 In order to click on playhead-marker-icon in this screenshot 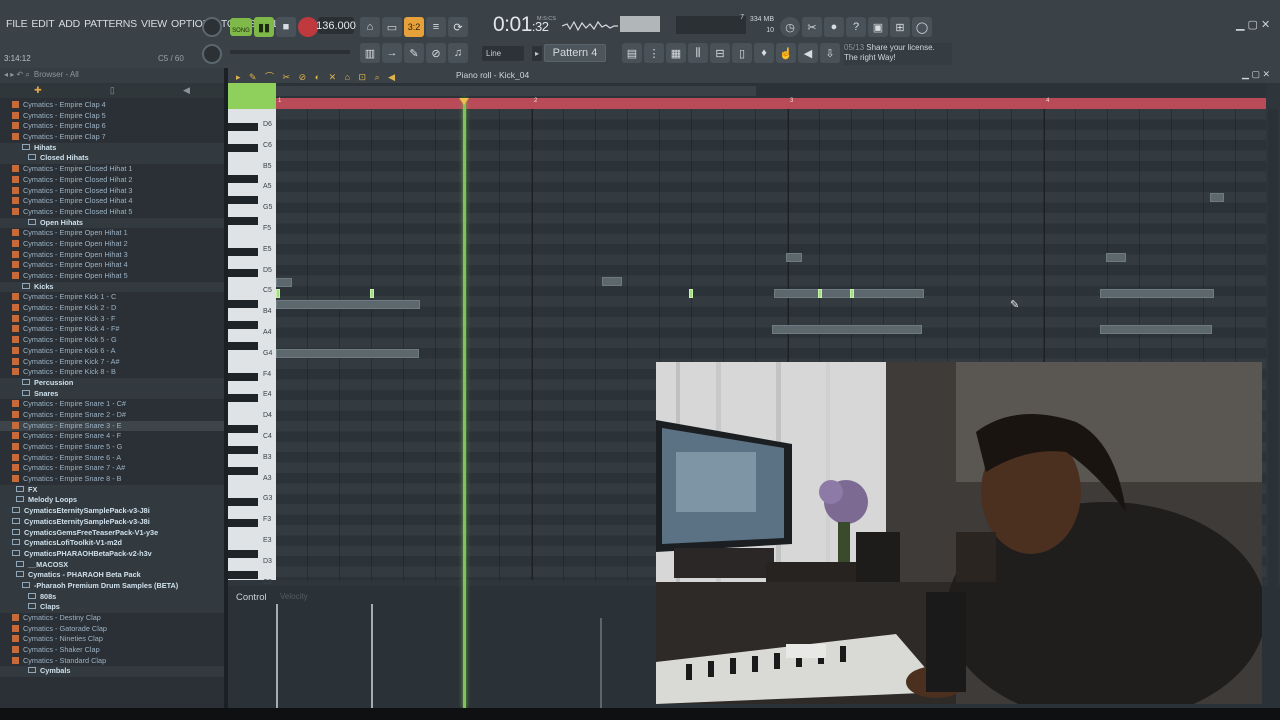, I will do `click(464, 101)`.